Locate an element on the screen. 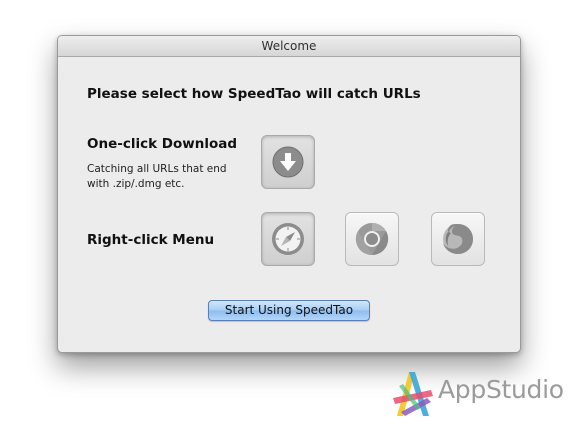 Image resolution: width=576 pixels, height=430 pixels. appstudio-logo-icon is located at coordinates (413, 394).